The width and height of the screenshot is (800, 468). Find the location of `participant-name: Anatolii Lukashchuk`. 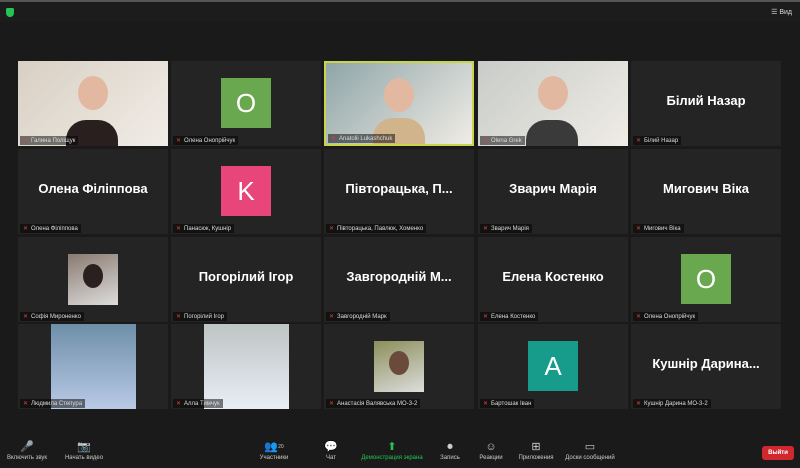

participant-name: Anatolii Lukashchuk is located at coordinates (366, 139).